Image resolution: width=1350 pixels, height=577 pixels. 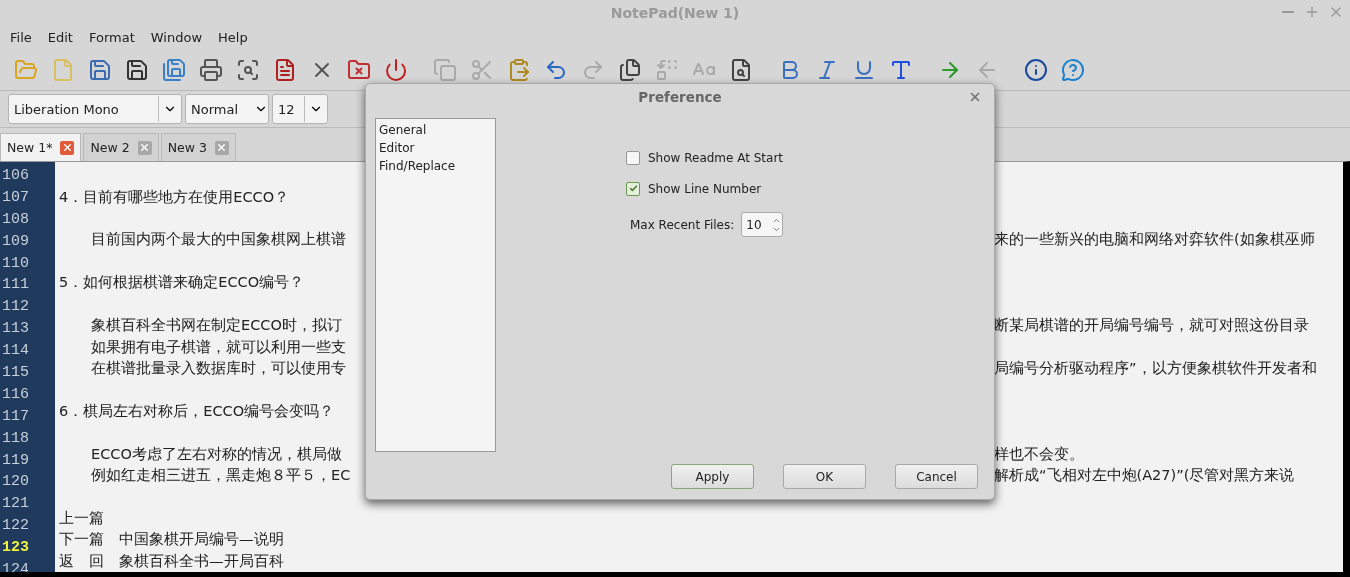 I want to click on documents-icon, so click(x=630, y=70).